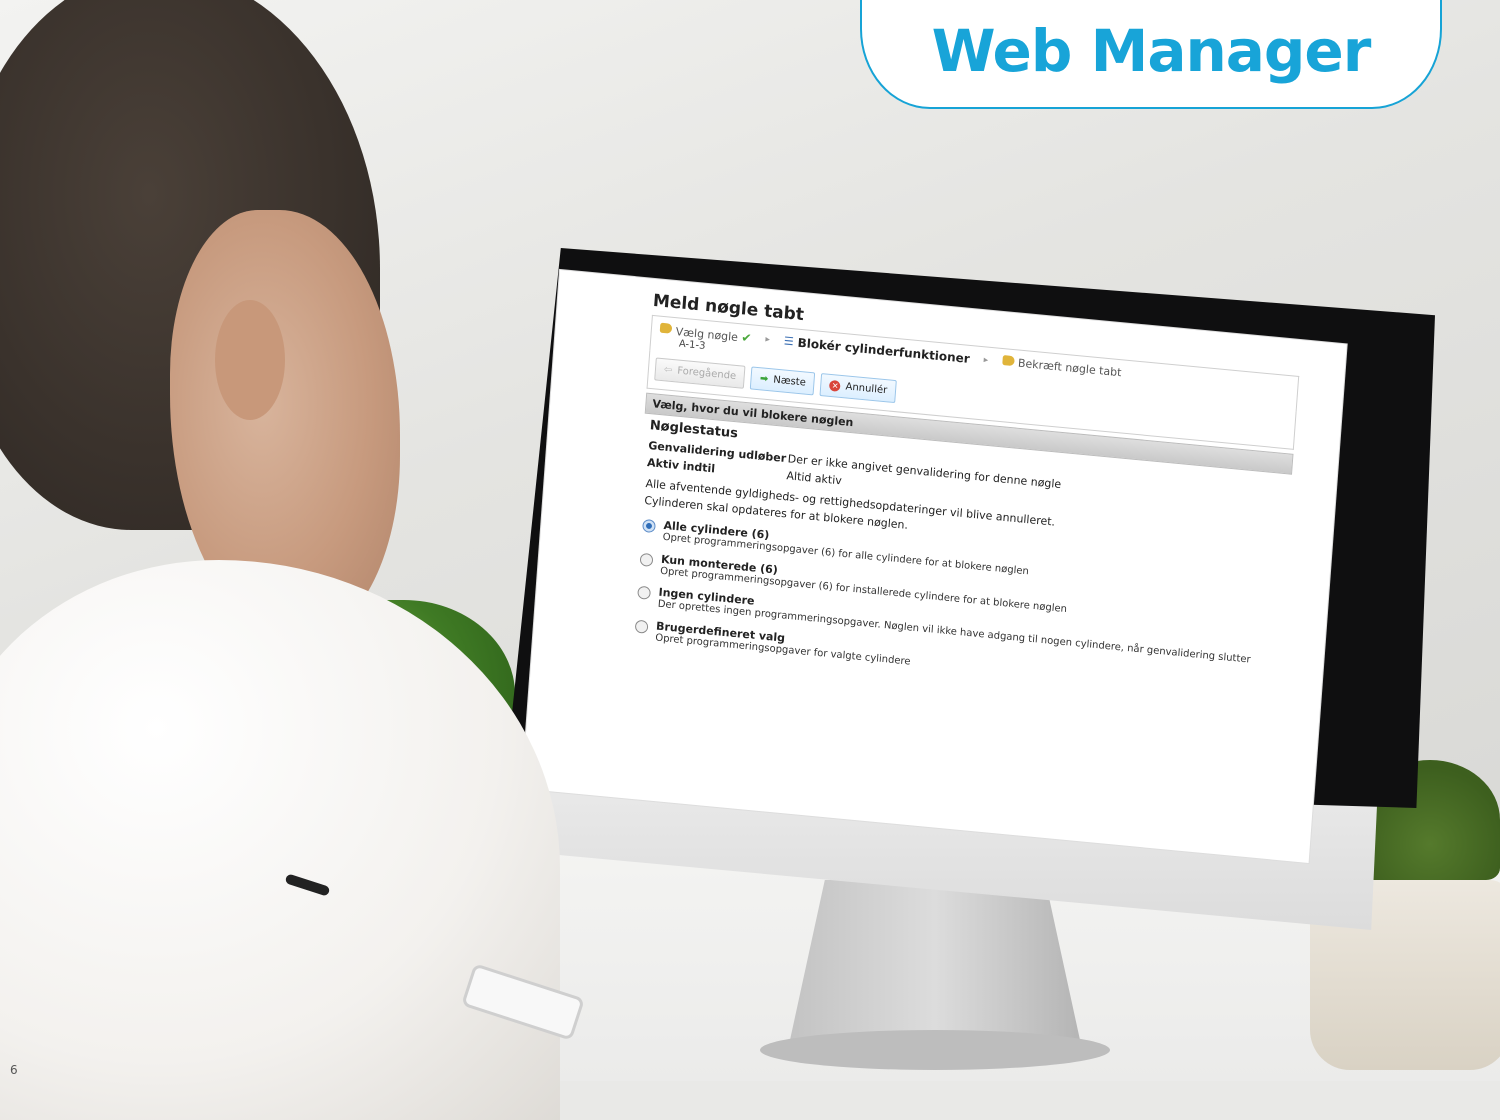 Image resolution: width=1500 pixels, height=1120 pixels. What do you see at coordinates (789, 381) in the screenshot?
I see `next-button-label: Næste` at bounding box center [789, 381].